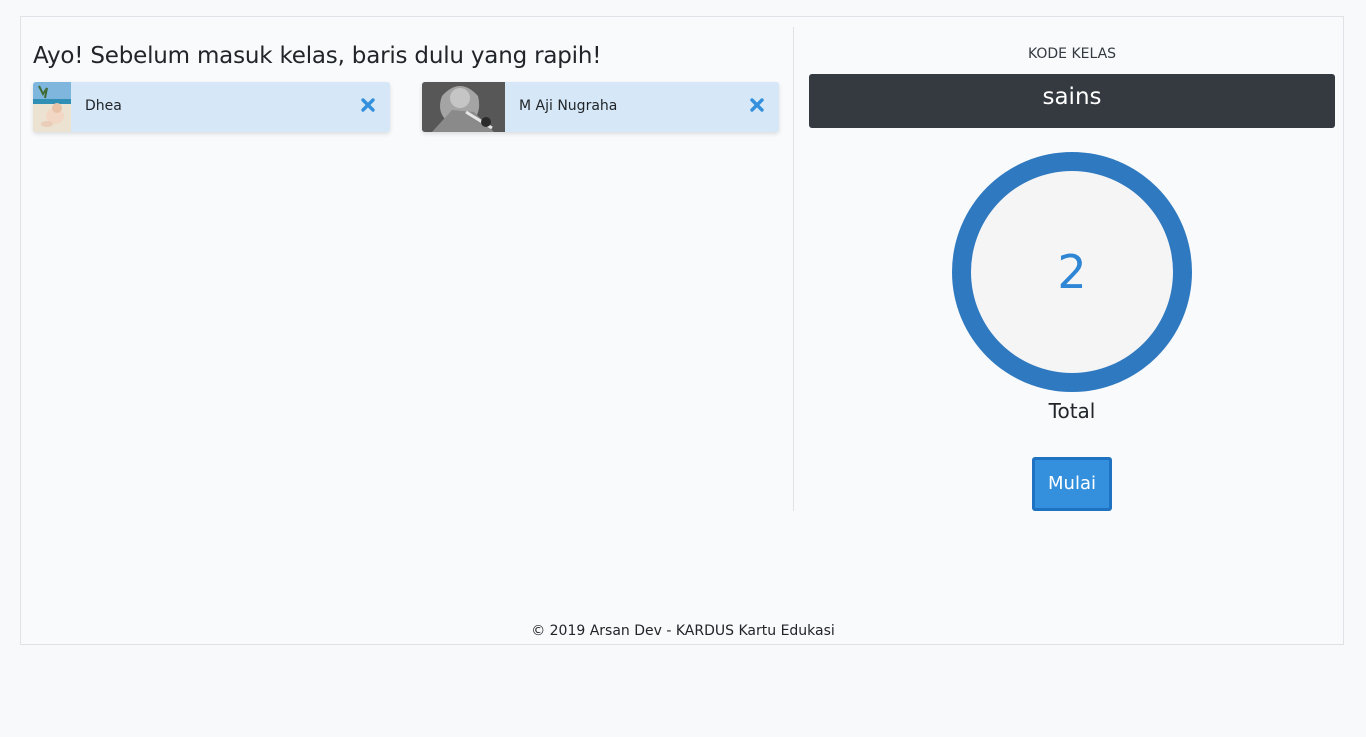 Image resolution: width=1366 pixels, height=737 pixels. What do you see at coordinates (568, 106) in the screenshot?
I see `student-name: M Aji Nugraha` at bounding box center [568, 106].